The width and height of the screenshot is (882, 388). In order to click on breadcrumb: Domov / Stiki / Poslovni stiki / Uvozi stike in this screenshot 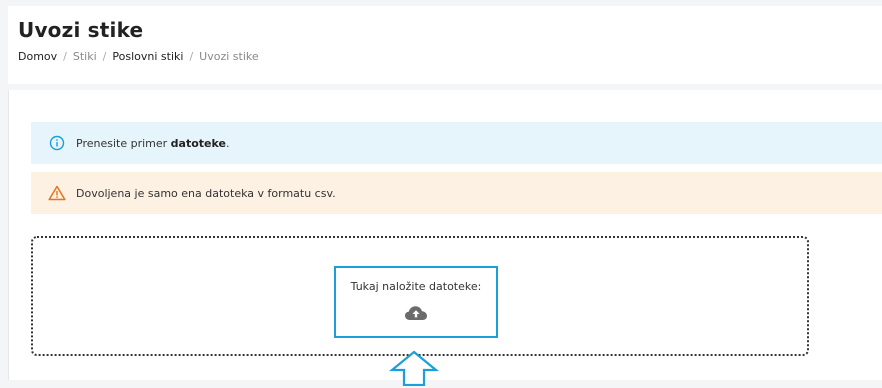, I will do `click(138, 56)`.